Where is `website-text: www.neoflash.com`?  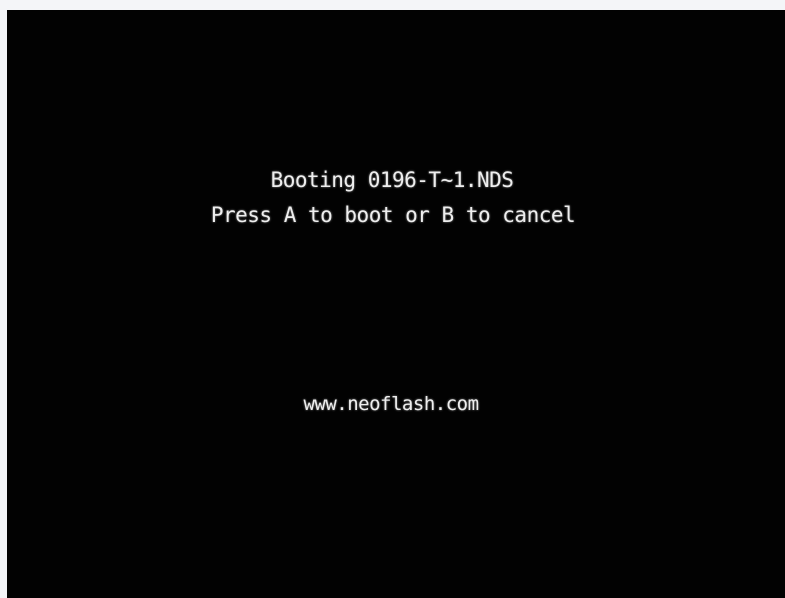
website-text: www.neoflash.com is located at coordinates (391, 404).